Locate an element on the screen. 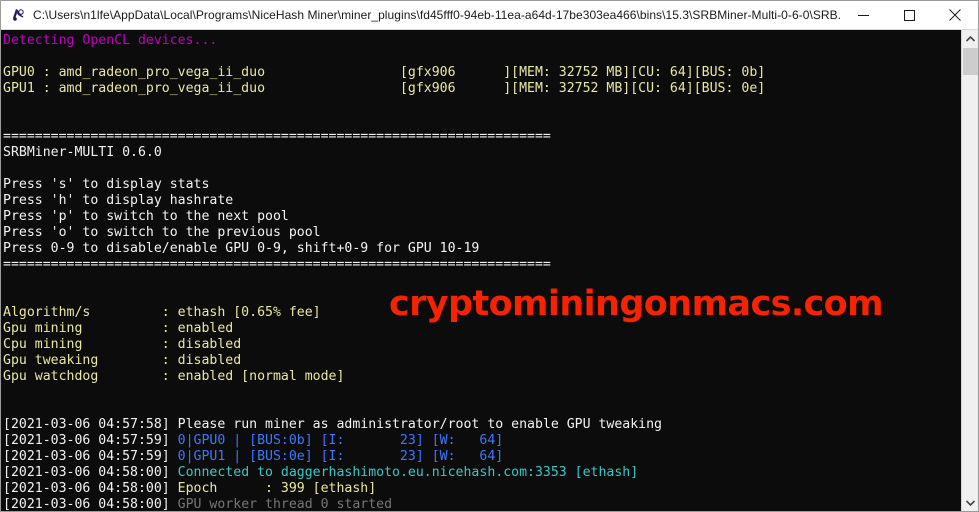 The width and height of the screenshot is (979, 512). console-app-icon is located at coordinates (18, 15).